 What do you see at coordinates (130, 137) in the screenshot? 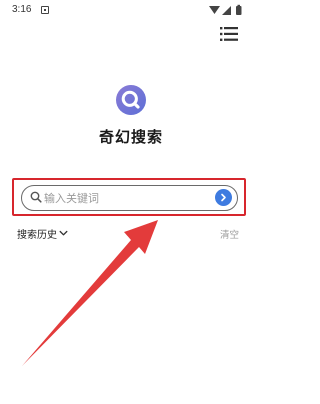
I see `app-title: 奇幻搜索` at bounding box center [130, 137].